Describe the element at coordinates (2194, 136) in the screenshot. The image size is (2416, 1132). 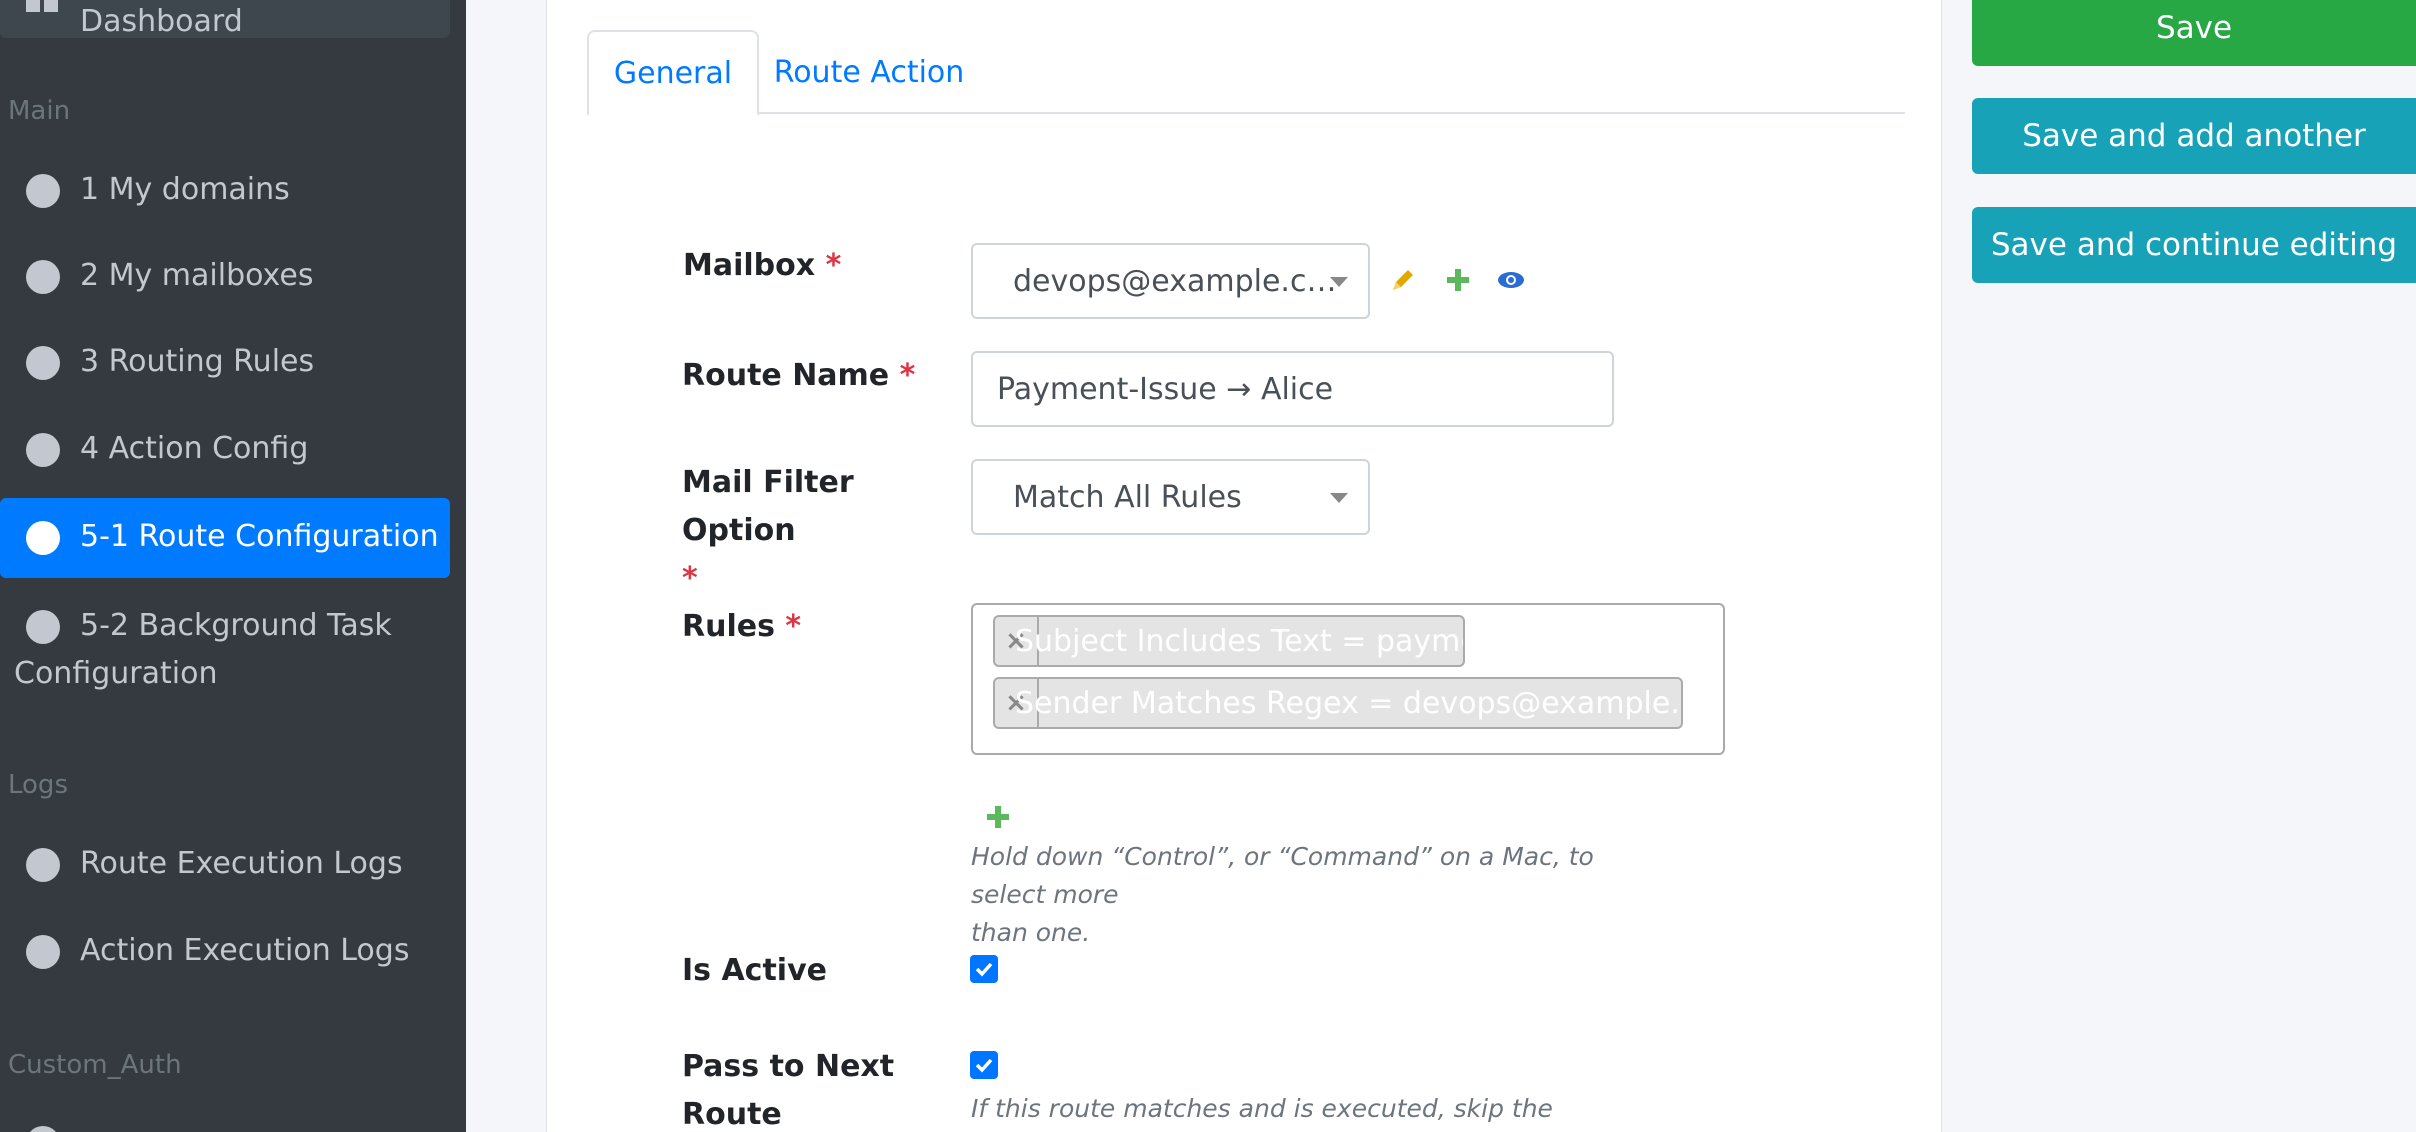
I see `save-and-add-another-button: Save and add another` at that location.